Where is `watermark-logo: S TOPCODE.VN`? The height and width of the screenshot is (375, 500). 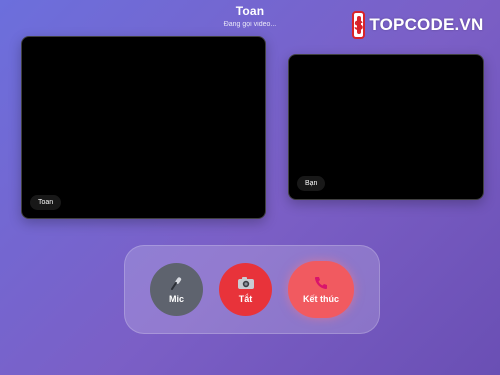
watermark-logo: S TOPCODE.VN is located at coordinates (418, 25).